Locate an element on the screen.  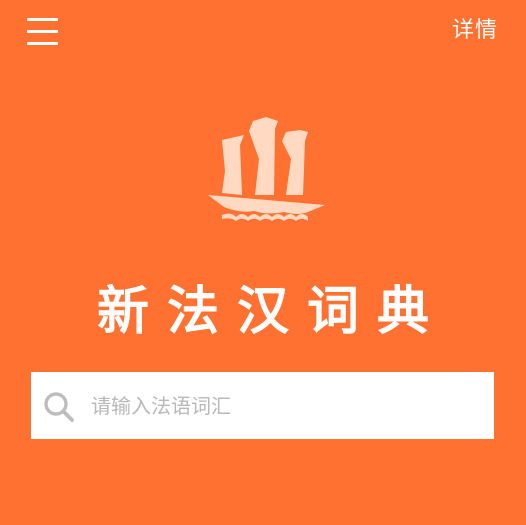
hamburger-menu-icon is located at coordinates (42, 19).